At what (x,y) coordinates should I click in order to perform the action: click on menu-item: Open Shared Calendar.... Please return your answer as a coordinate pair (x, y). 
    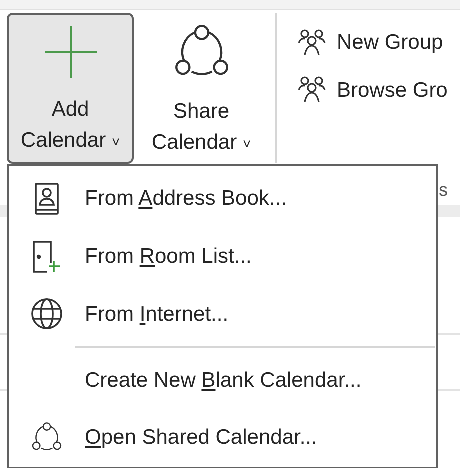
    Looking at the image, I should click on (222, 438).